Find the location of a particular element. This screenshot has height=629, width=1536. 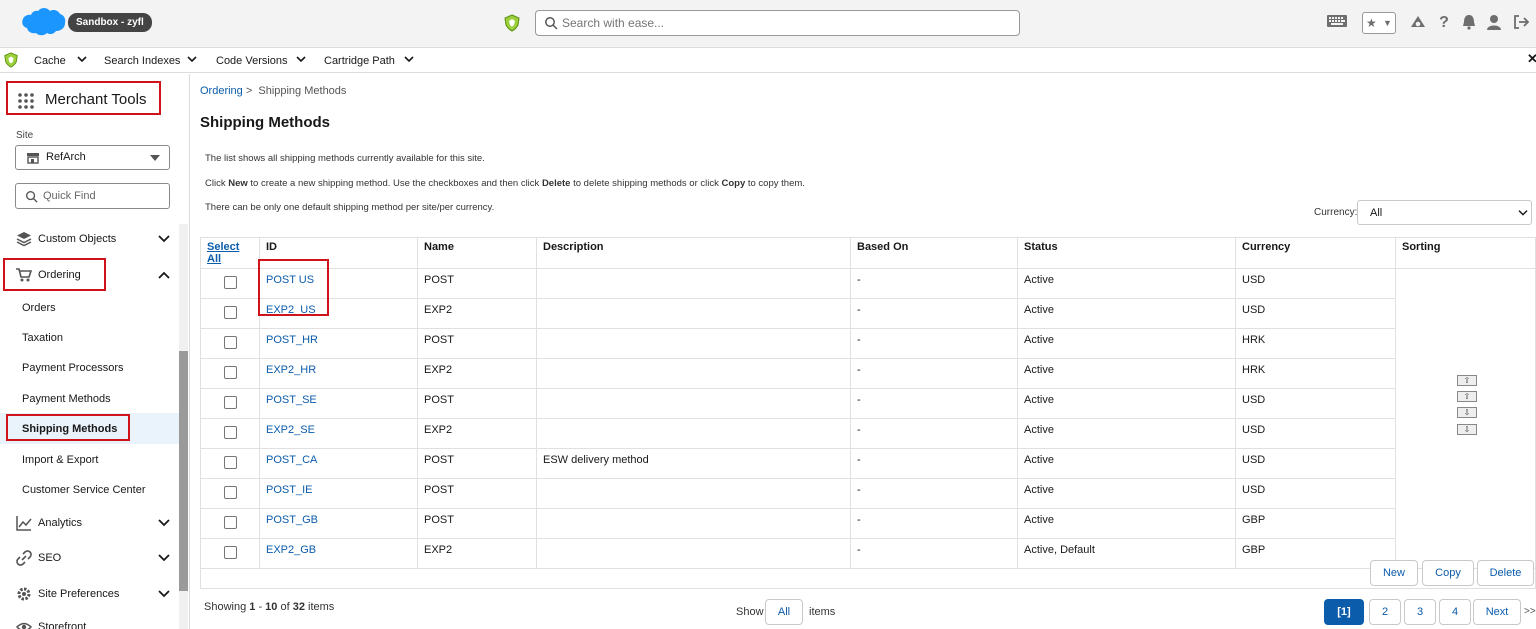

sidebar-scrollbar is located at coordinates (183, 426).